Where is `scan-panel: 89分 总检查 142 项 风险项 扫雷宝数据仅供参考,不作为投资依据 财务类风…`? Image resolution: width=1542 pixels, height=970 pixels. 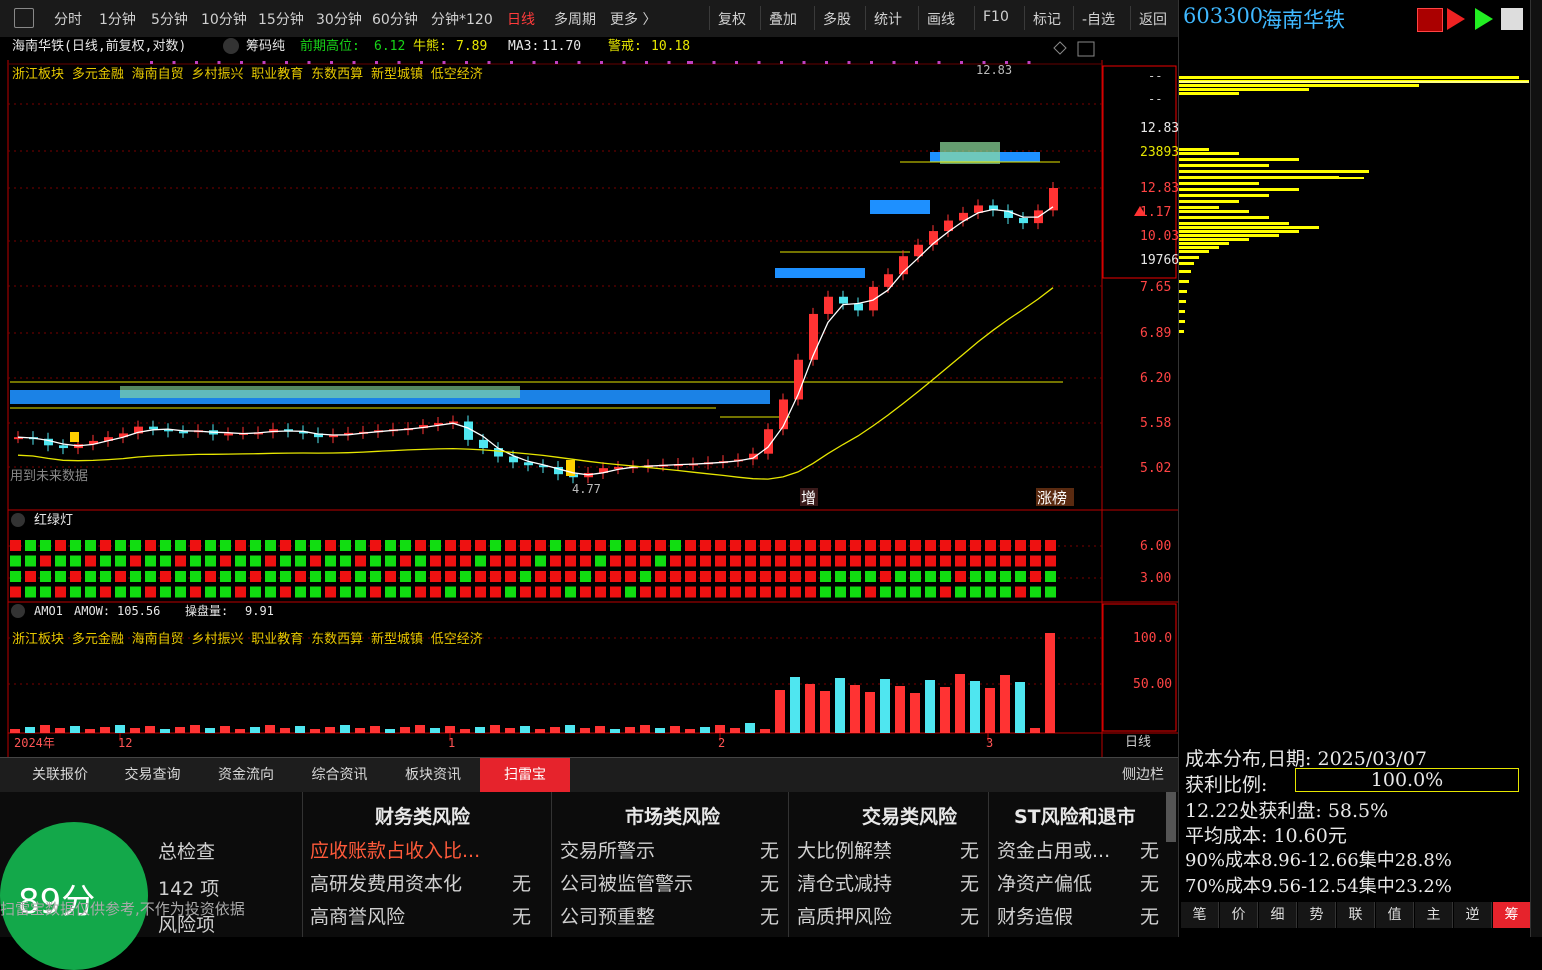
scan-panel: 89分 总检查 142 项 风险项 扫雷宝数据仅供参考,不作为投资依据 财务类风… is located at coordinates (589, 881).